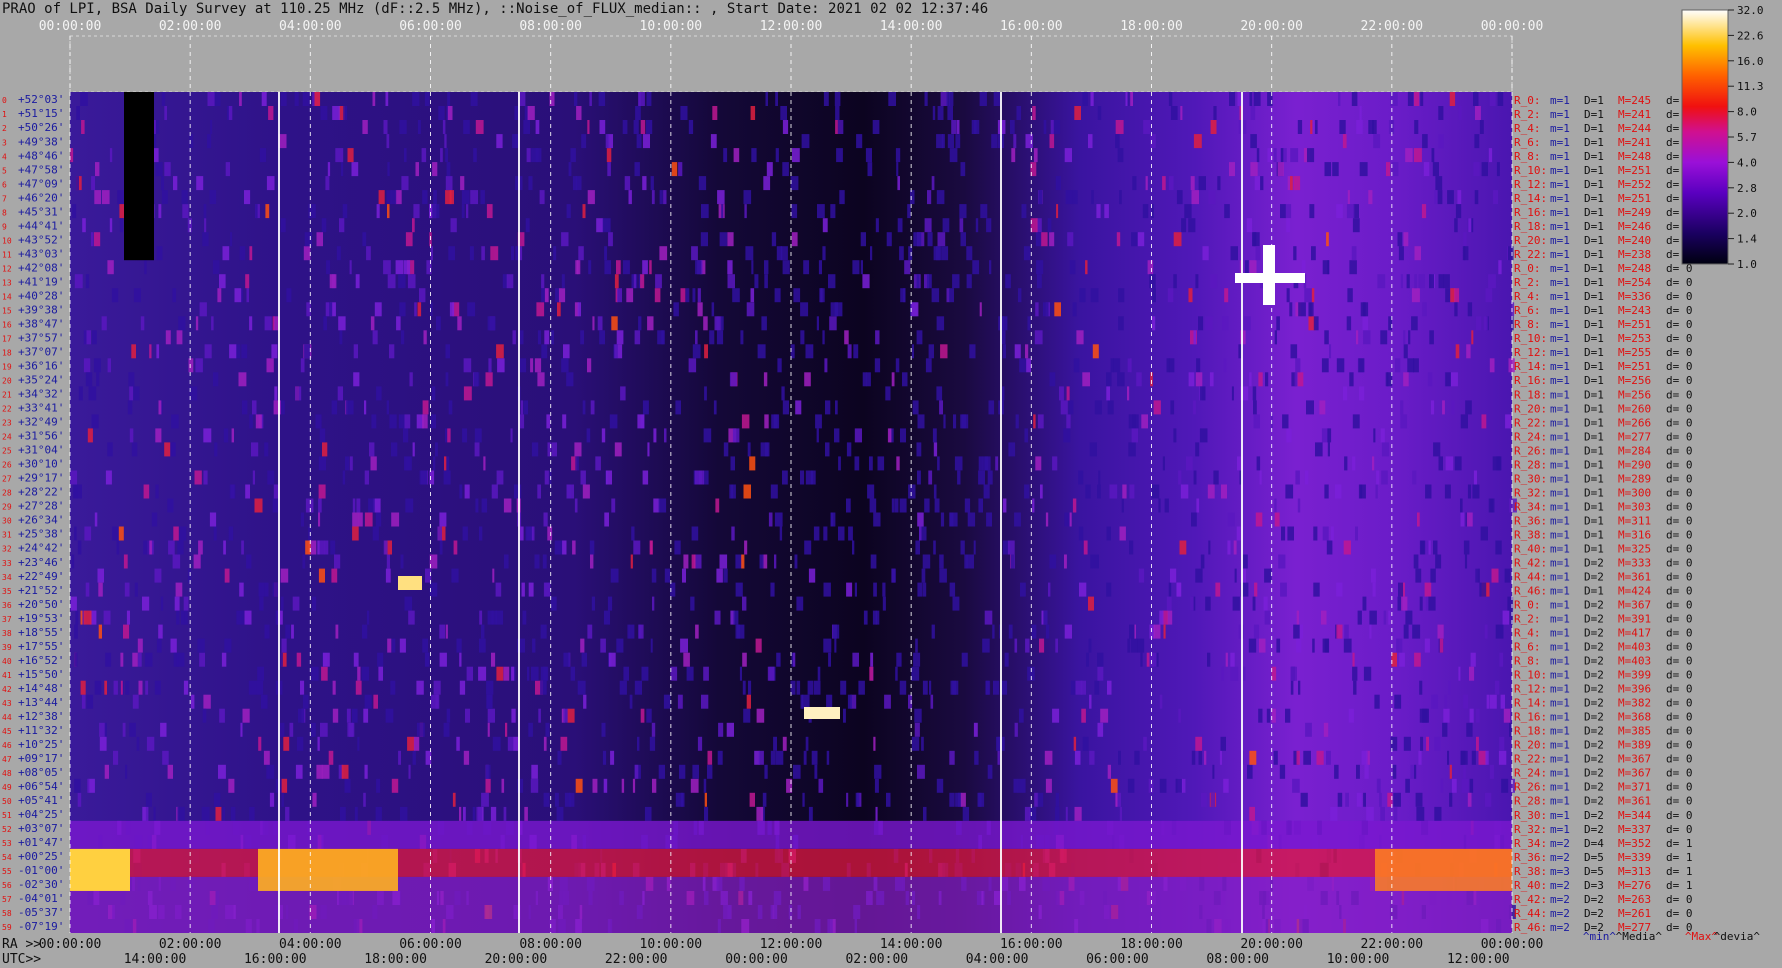  I want to click on declination-label: +31°56', so click(41, 436).